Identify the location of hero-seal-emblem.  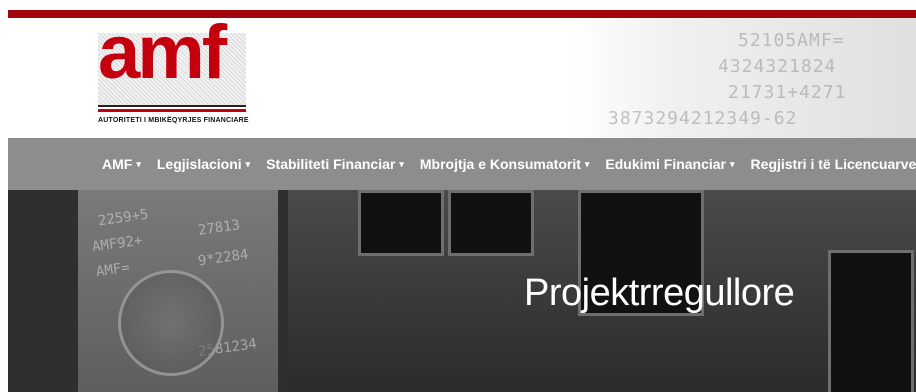
(171, 323).